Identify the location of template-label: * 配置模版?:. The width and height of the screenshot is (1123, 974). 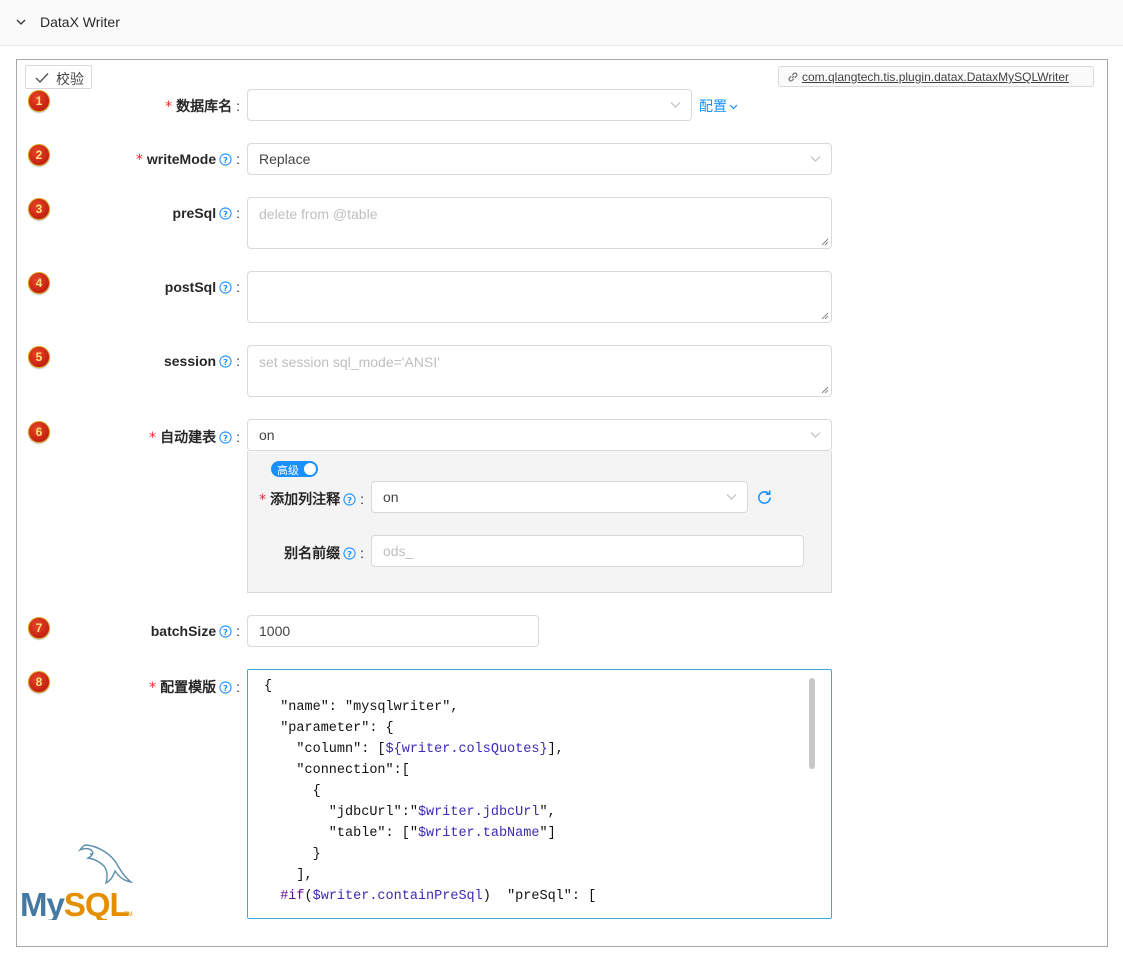
(194, 687).